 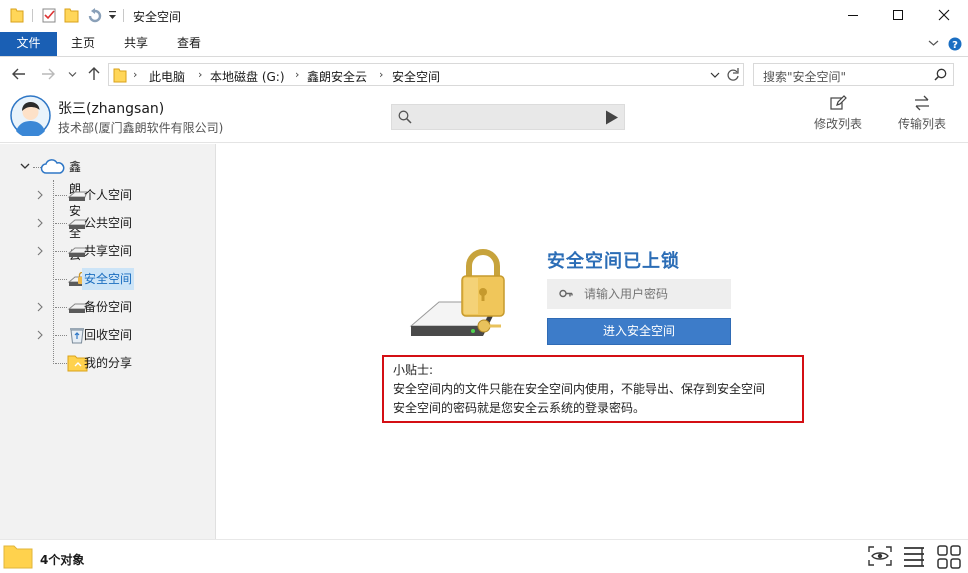 I want to click on search-placeholder: 搜索"安全空间", so click(x=805, y=77).